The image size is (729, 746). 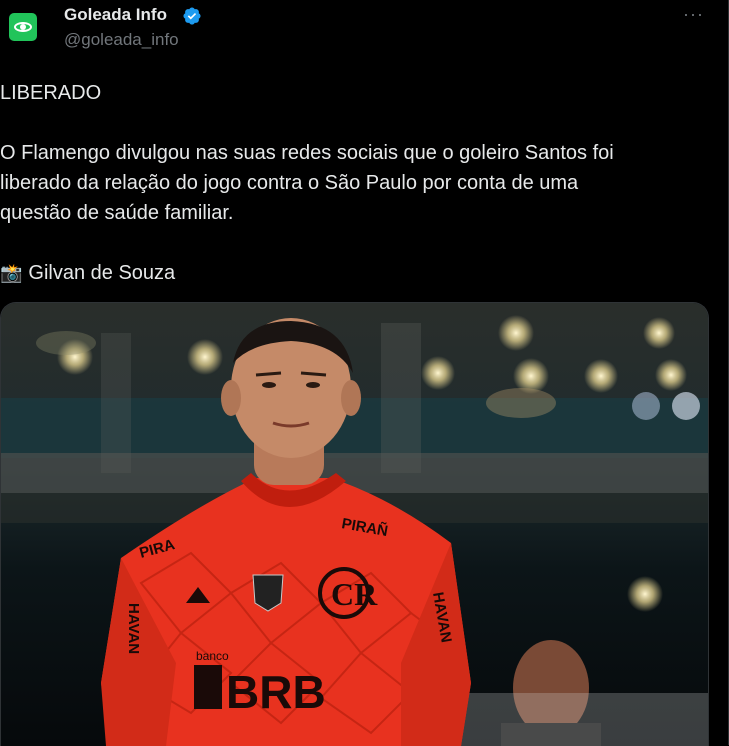 I want to click on author-avatar, so click(x=23, y=27).